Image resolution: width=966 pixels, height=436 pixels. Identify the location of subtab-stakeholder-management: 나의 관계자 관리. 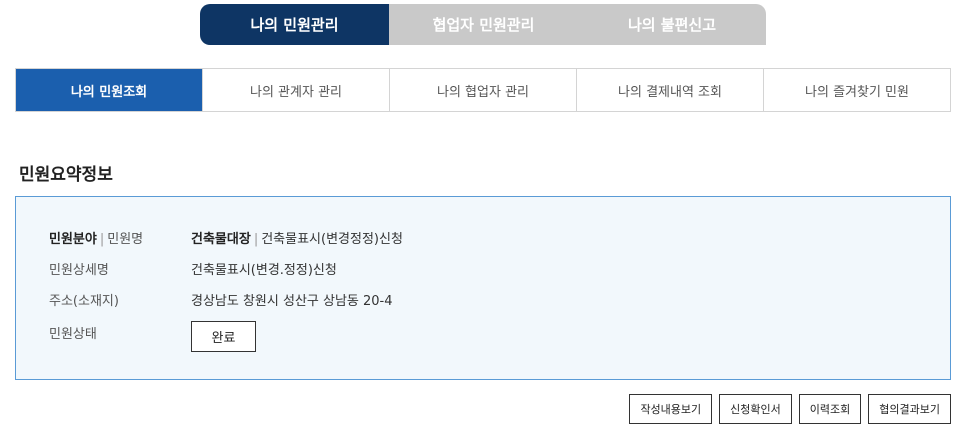
(295, 90).